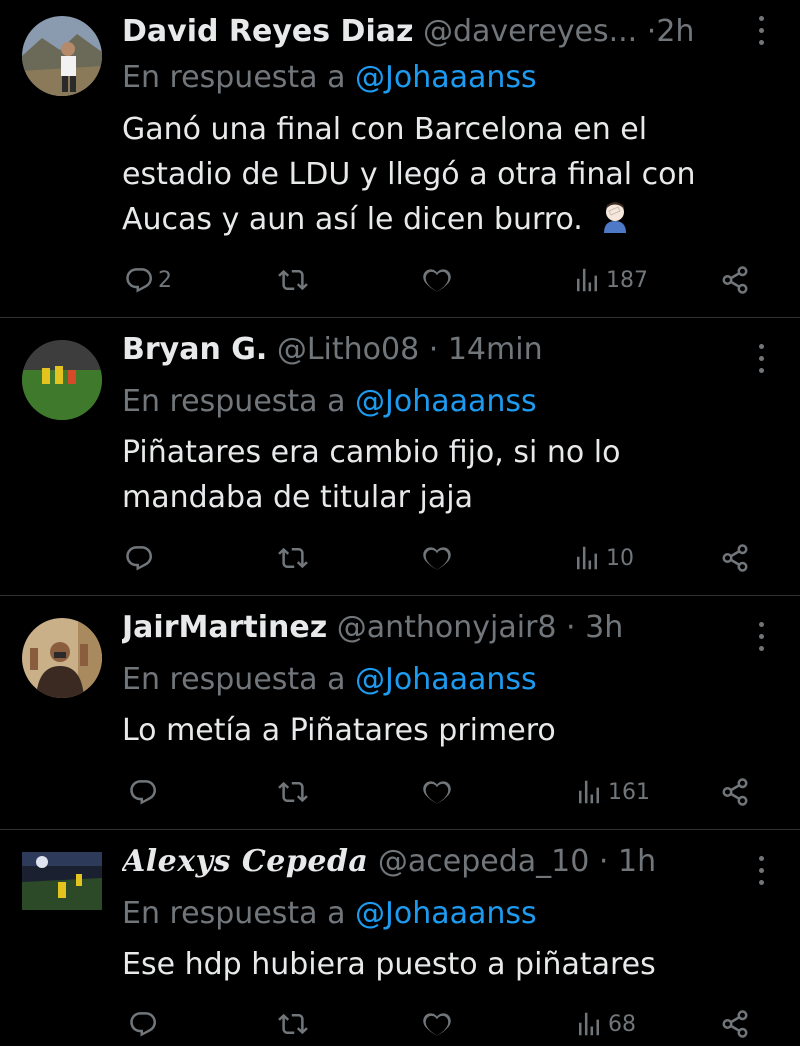  Describe the element at coordinates (389, 964) in the screenshot. I see `tweet-text-content: Ese hdp hubiera puesto a piñatares` at that location.